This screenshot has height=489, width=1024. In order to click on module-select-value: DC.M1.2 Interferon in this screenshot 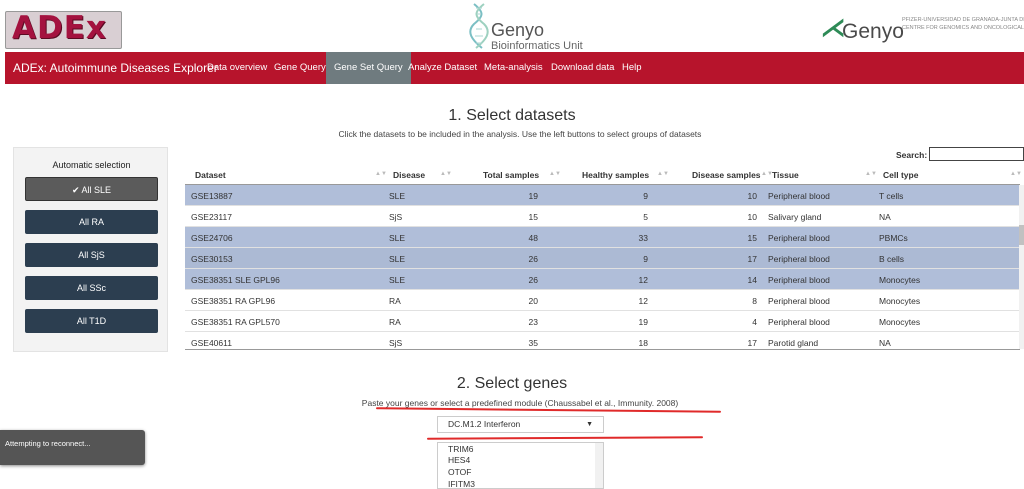, I will do `click(484, 424)`.